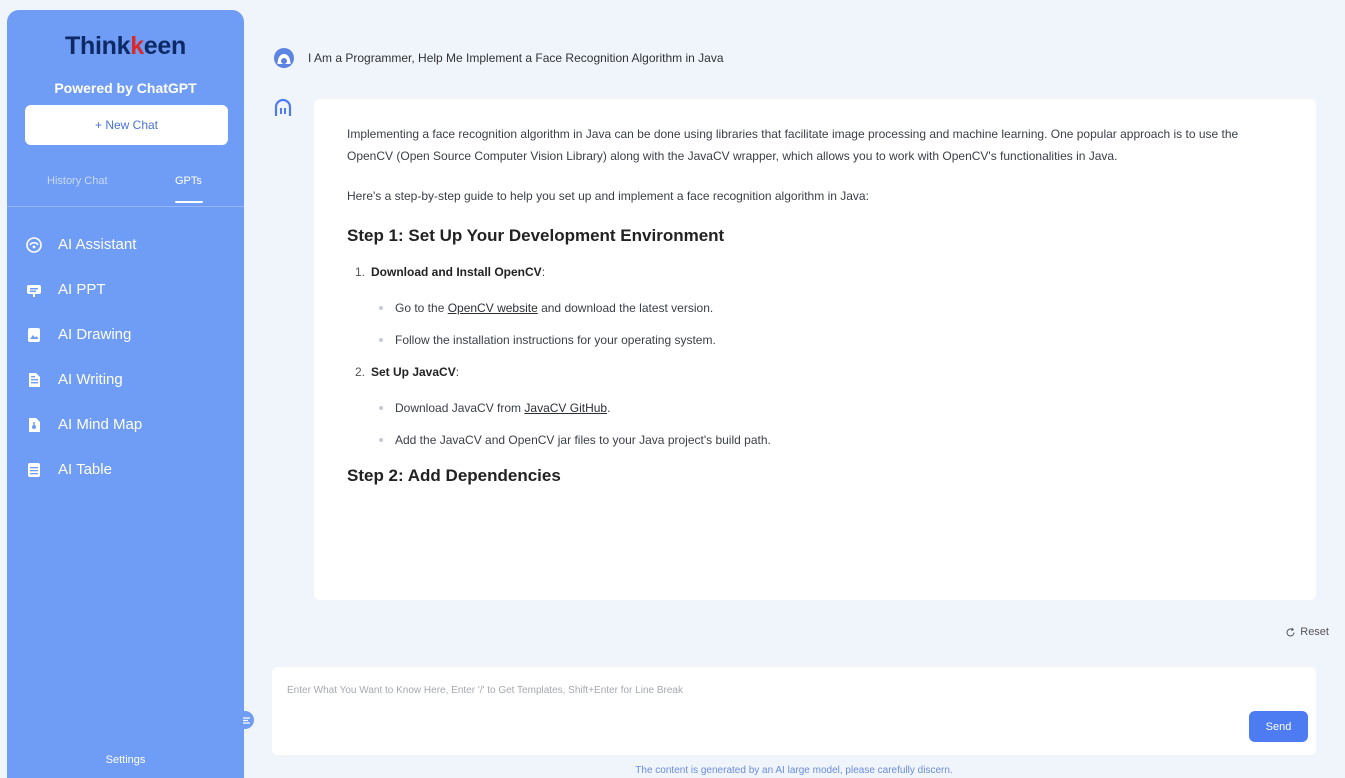  Describe the element at coordinates (34, 290) in the screenshot. I see `ppt-icon` at that location.